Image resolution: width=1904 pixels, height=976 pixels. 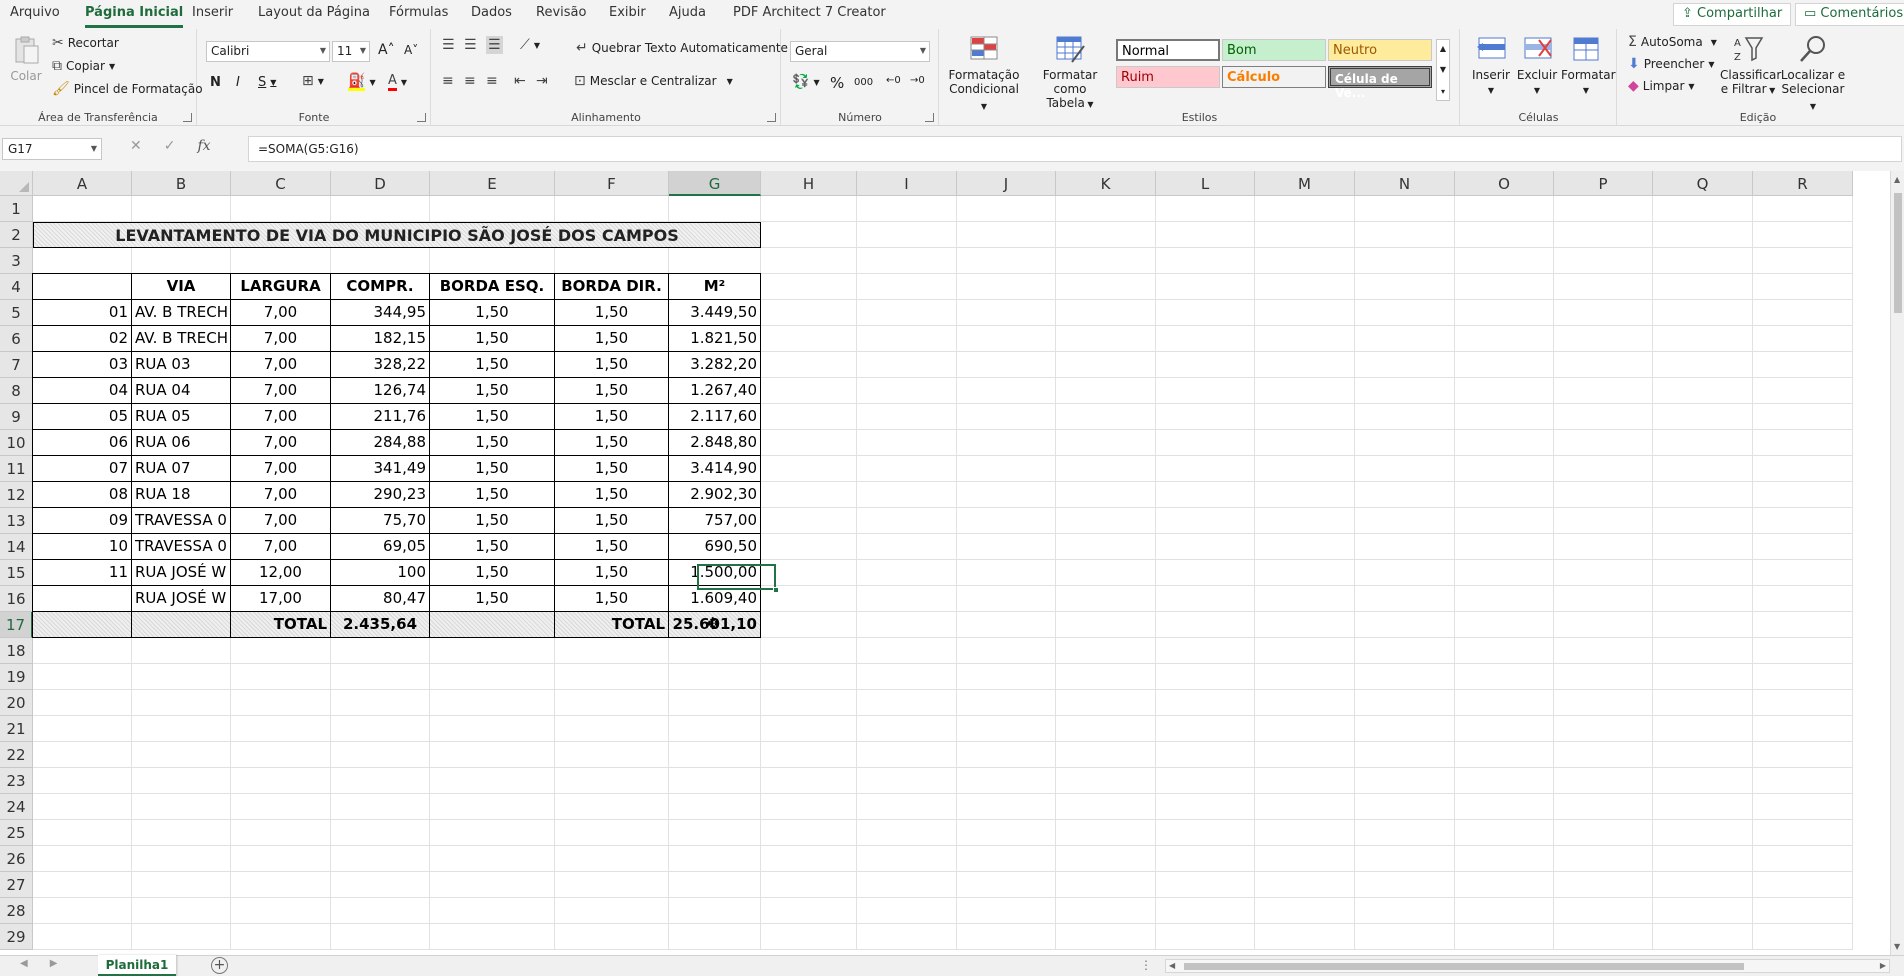 What do you see at coordinates (82, 365) in the screenshot?
I see `table-cell: 03` at bounding box center [82, 365].